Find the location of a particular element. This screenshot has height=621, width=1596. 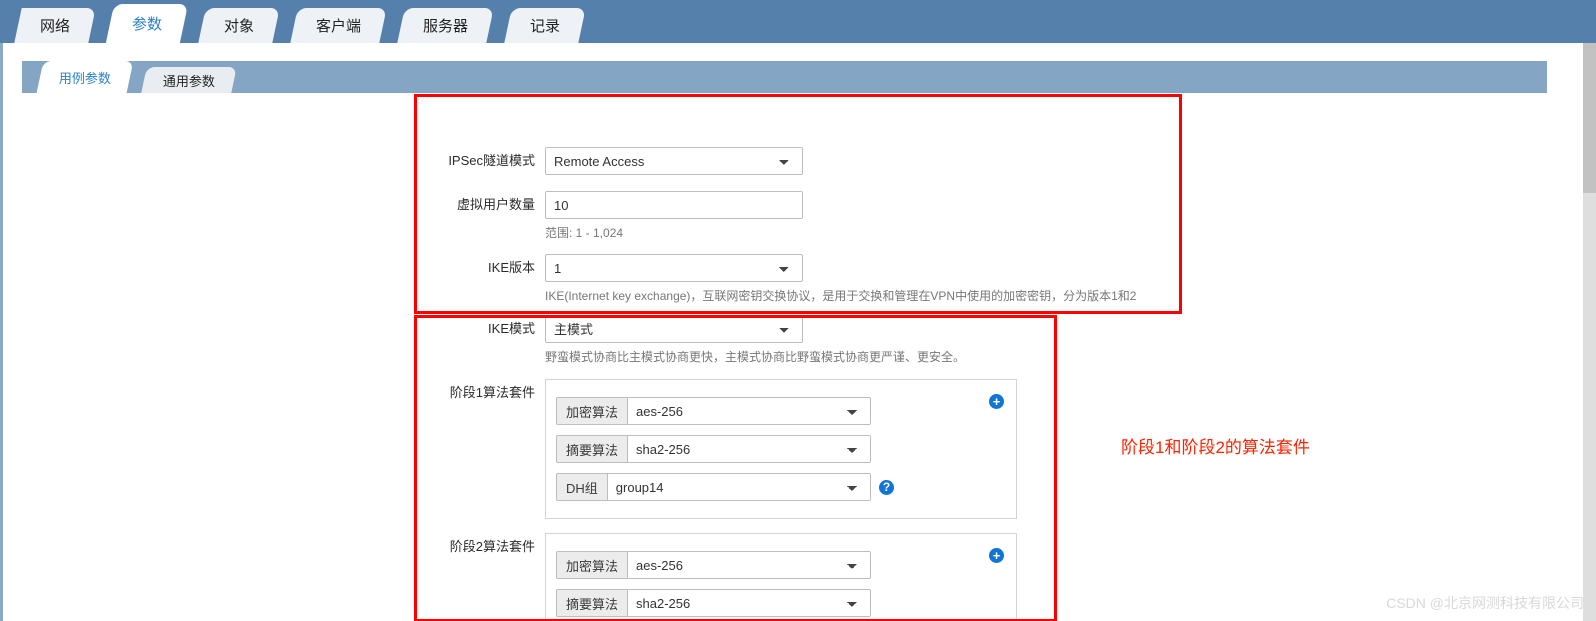

phase1-row-1: 摘要算法 sha2-256 is located at coordinates (786, 449).